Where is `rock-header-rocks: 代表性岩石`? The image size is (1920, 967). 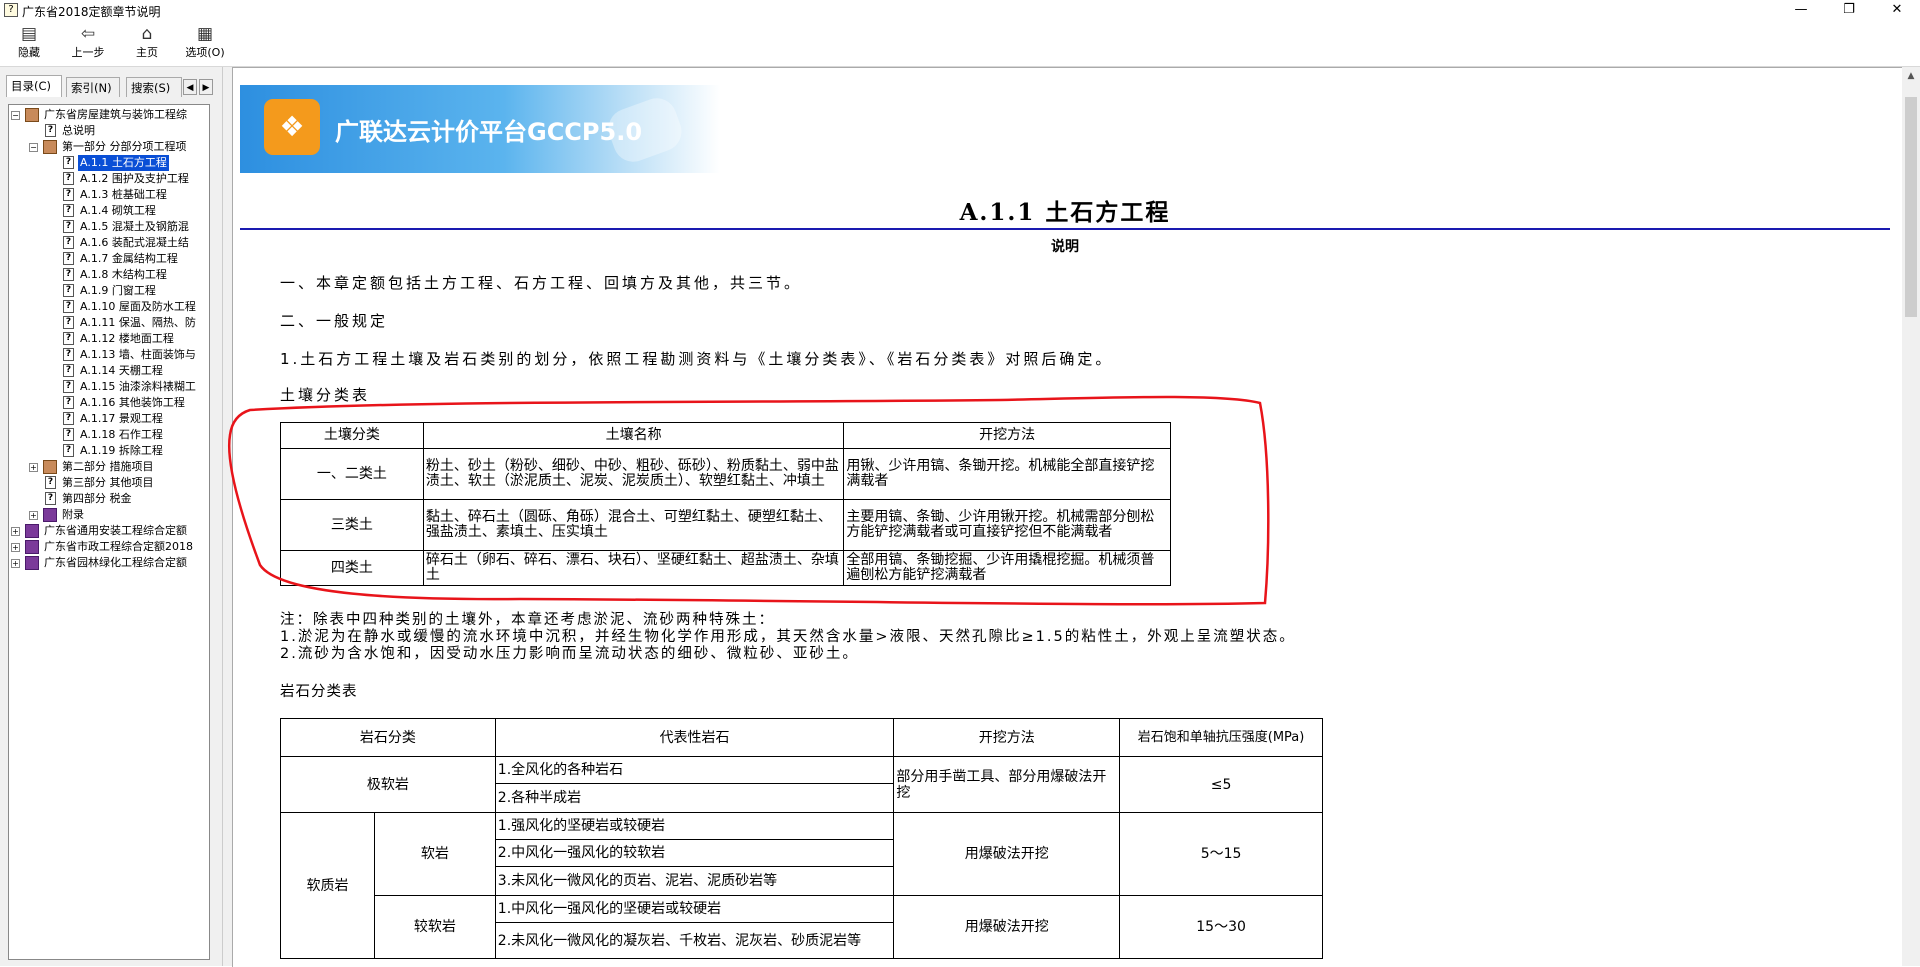
rock-header-rocks: 代表性岩石 is located at coordinates (694, 737).